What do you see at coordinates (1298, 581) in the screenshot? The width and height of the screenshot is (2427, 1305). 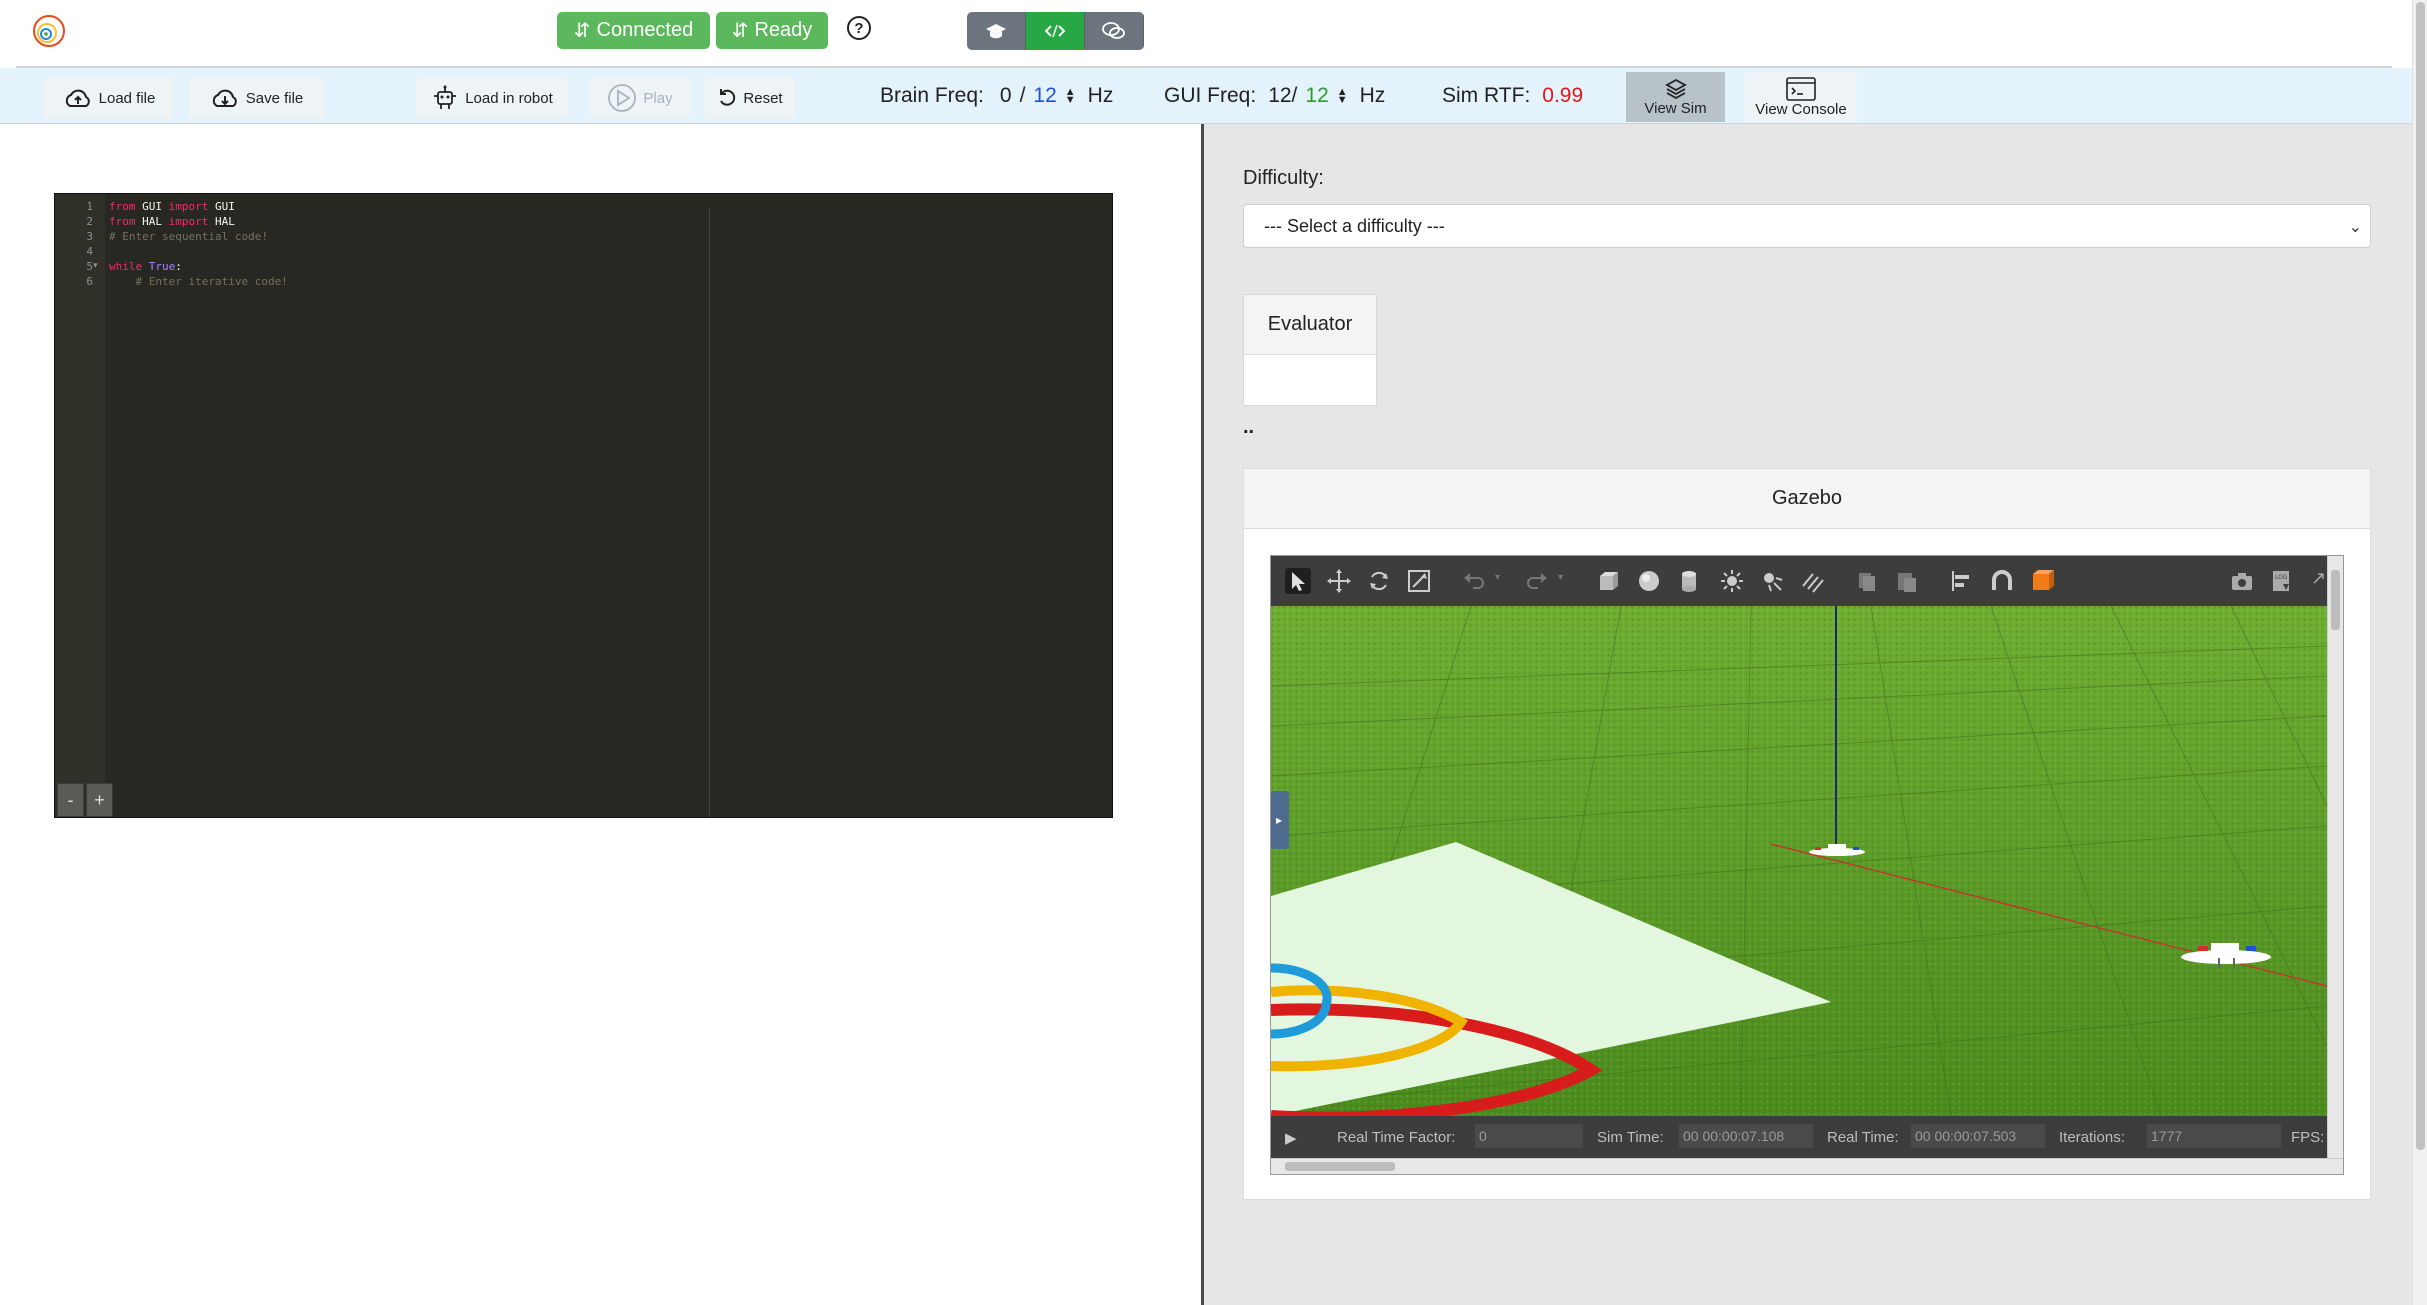 I see `select-arrow-icon` at bounding box center [1298, 581].